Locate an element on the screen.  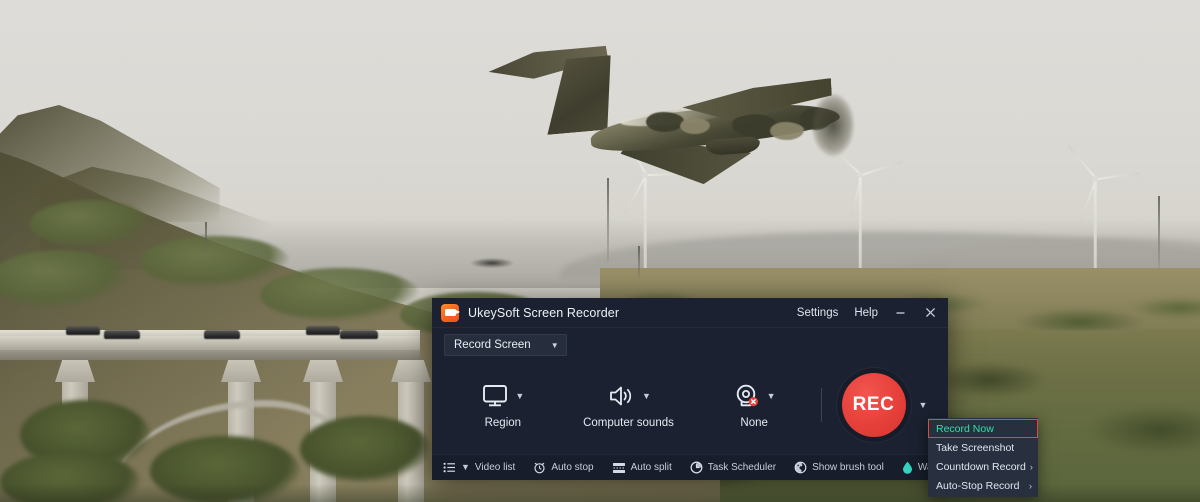
region-option-label: Region is located at coordinates (503, 423).